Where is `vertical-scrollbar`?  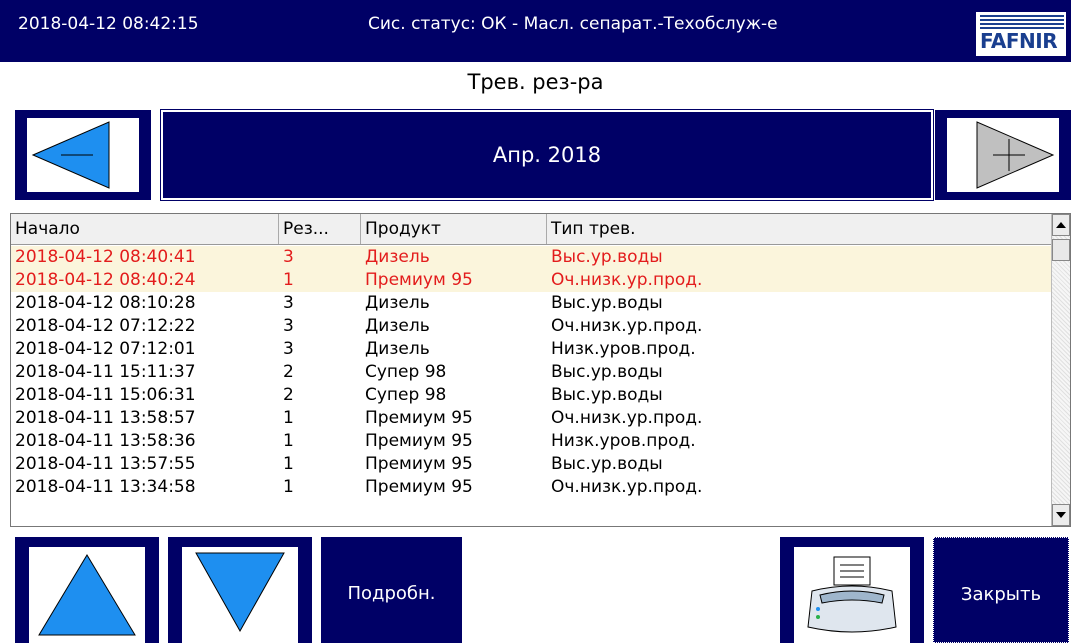
vertical-scrollbar is located at coordinates (1060, 370).